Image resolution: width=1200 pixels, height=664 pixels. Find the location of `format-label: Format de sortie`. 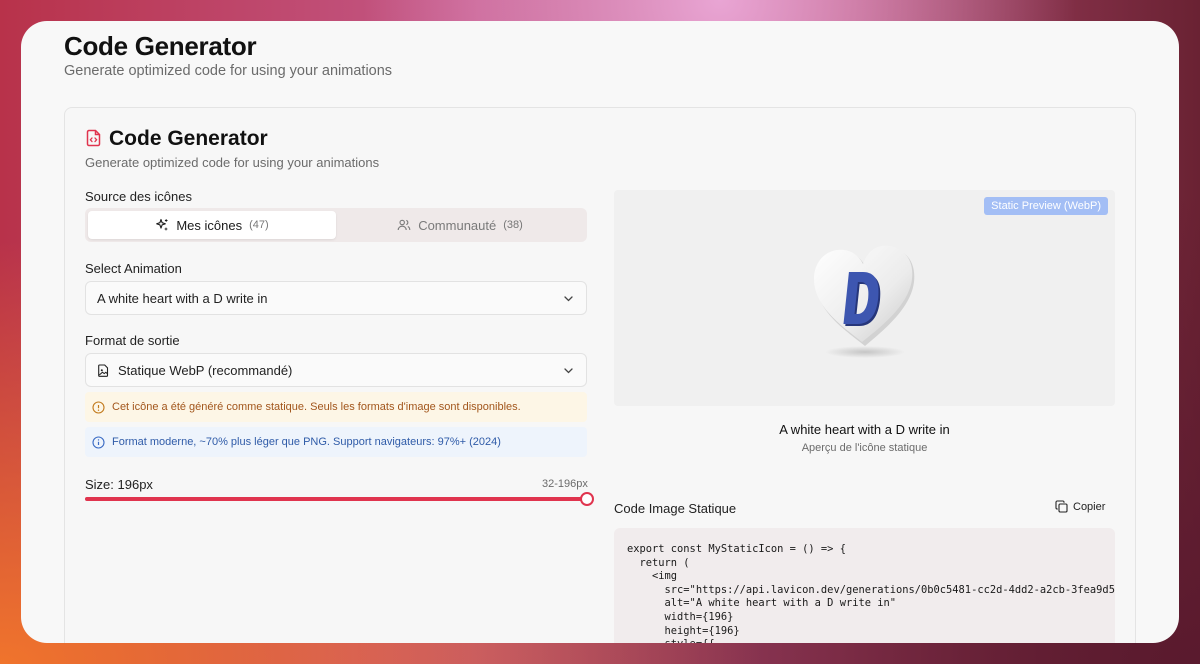

format-label: Format de sortie is located at coordinates (132, 340).